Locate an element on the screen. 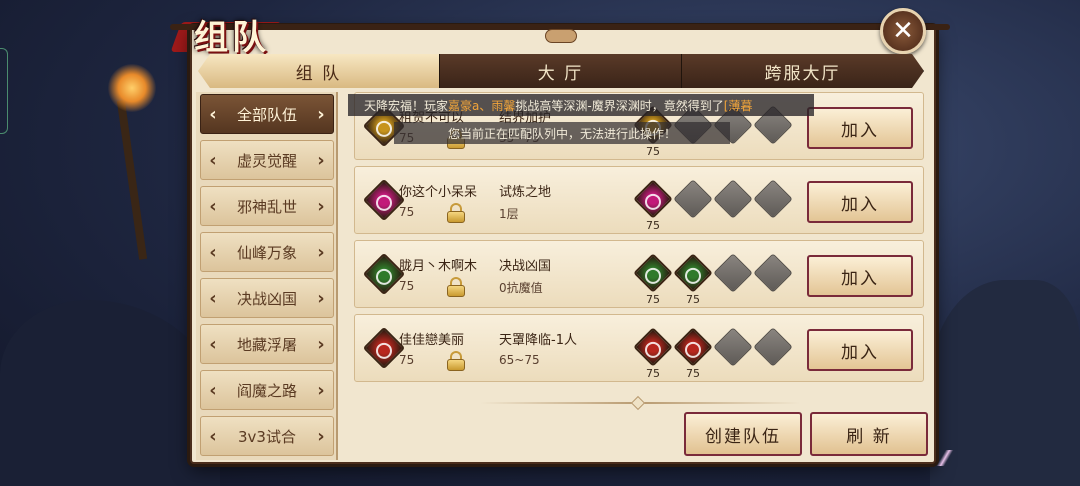 This screenshot has width=1080, height=486. leader-name: 佳佳戀美丽 is located at coordinates (432, 340).